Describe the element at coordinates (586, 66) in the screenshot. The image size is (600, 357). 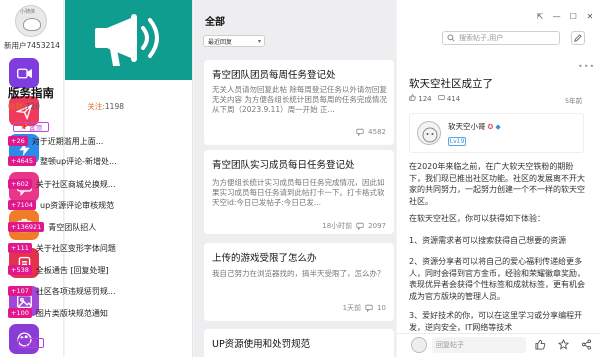
I see `more-options-icon: •••` at that location.